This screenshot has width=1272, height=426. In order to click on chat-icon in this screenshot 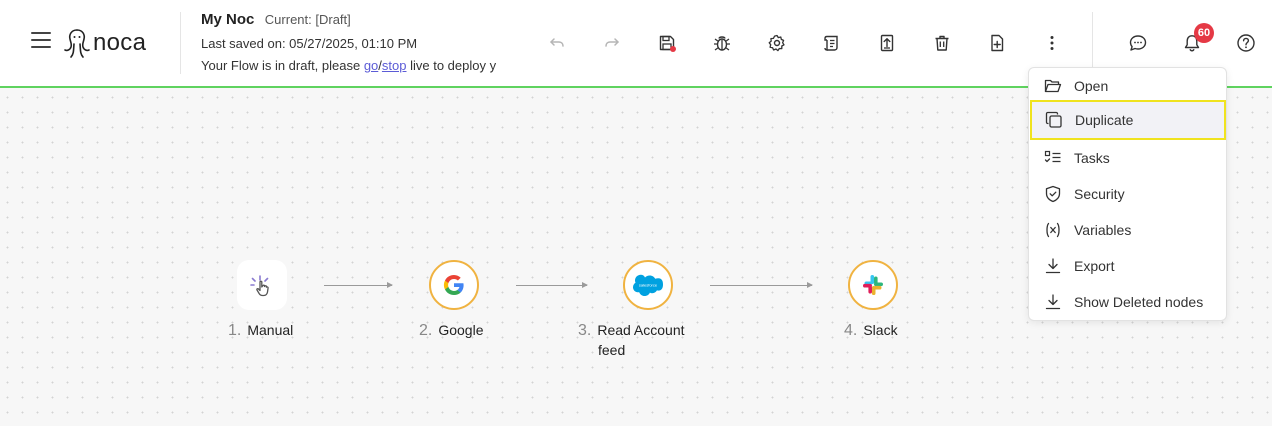, I will do `click(1138, 43)`.